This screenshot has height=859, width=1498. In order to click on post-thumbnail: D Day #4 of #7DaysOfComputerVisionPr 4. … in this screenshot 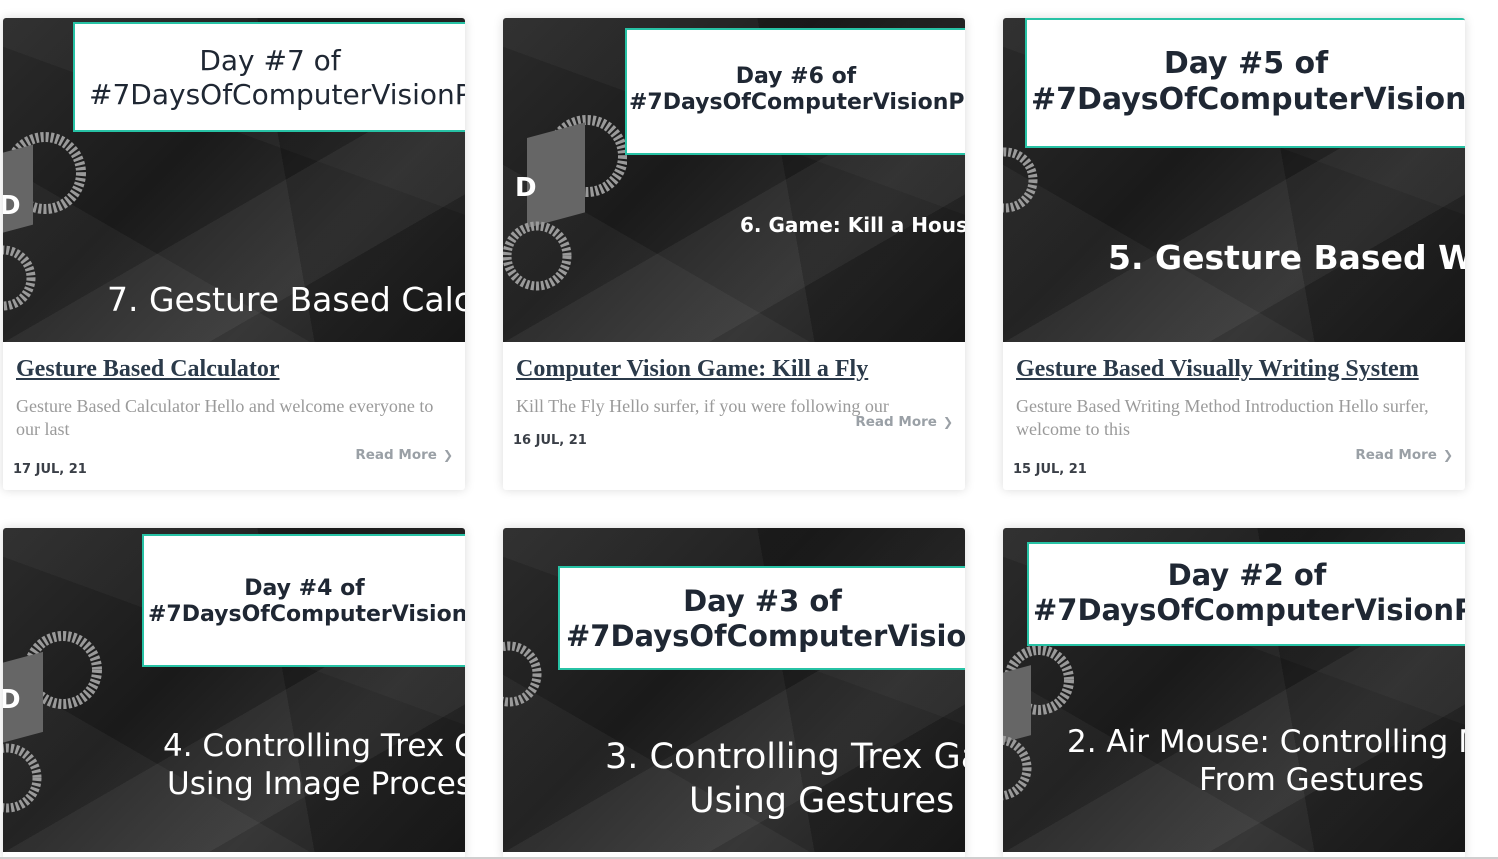, I will do `click(234, 690)`.